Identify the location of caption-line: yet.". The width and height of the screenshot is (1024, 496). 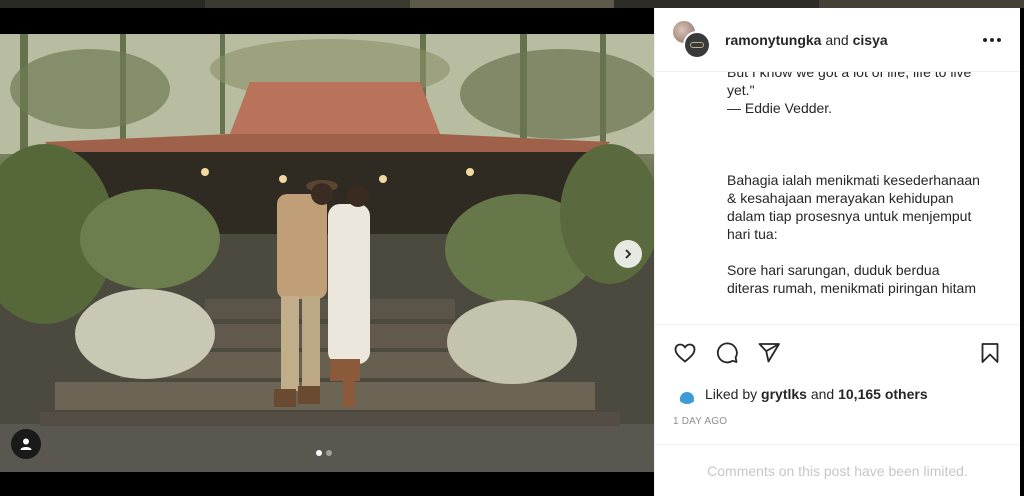
(741, 90).